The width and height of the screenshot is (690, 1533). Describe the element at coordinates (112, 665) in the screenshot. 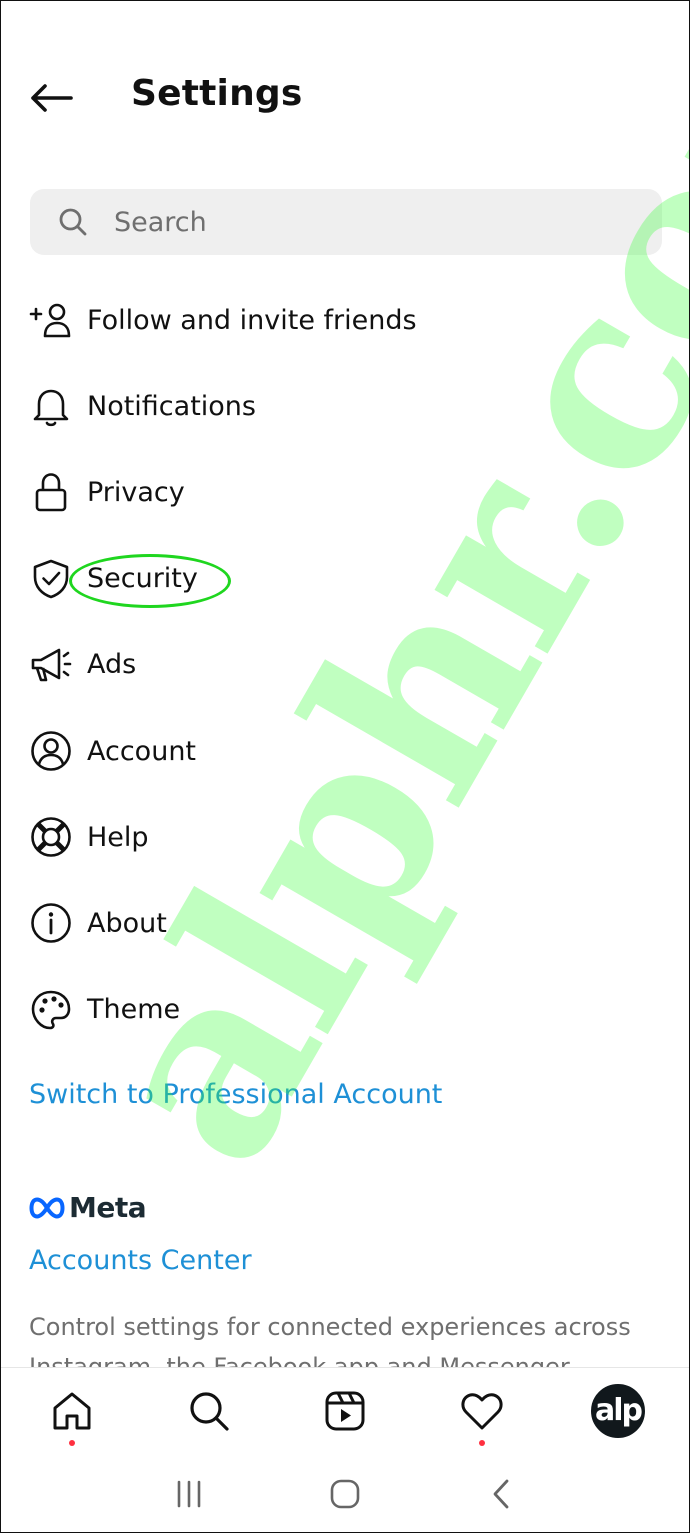

I see `menu-label: Ads` at that location.